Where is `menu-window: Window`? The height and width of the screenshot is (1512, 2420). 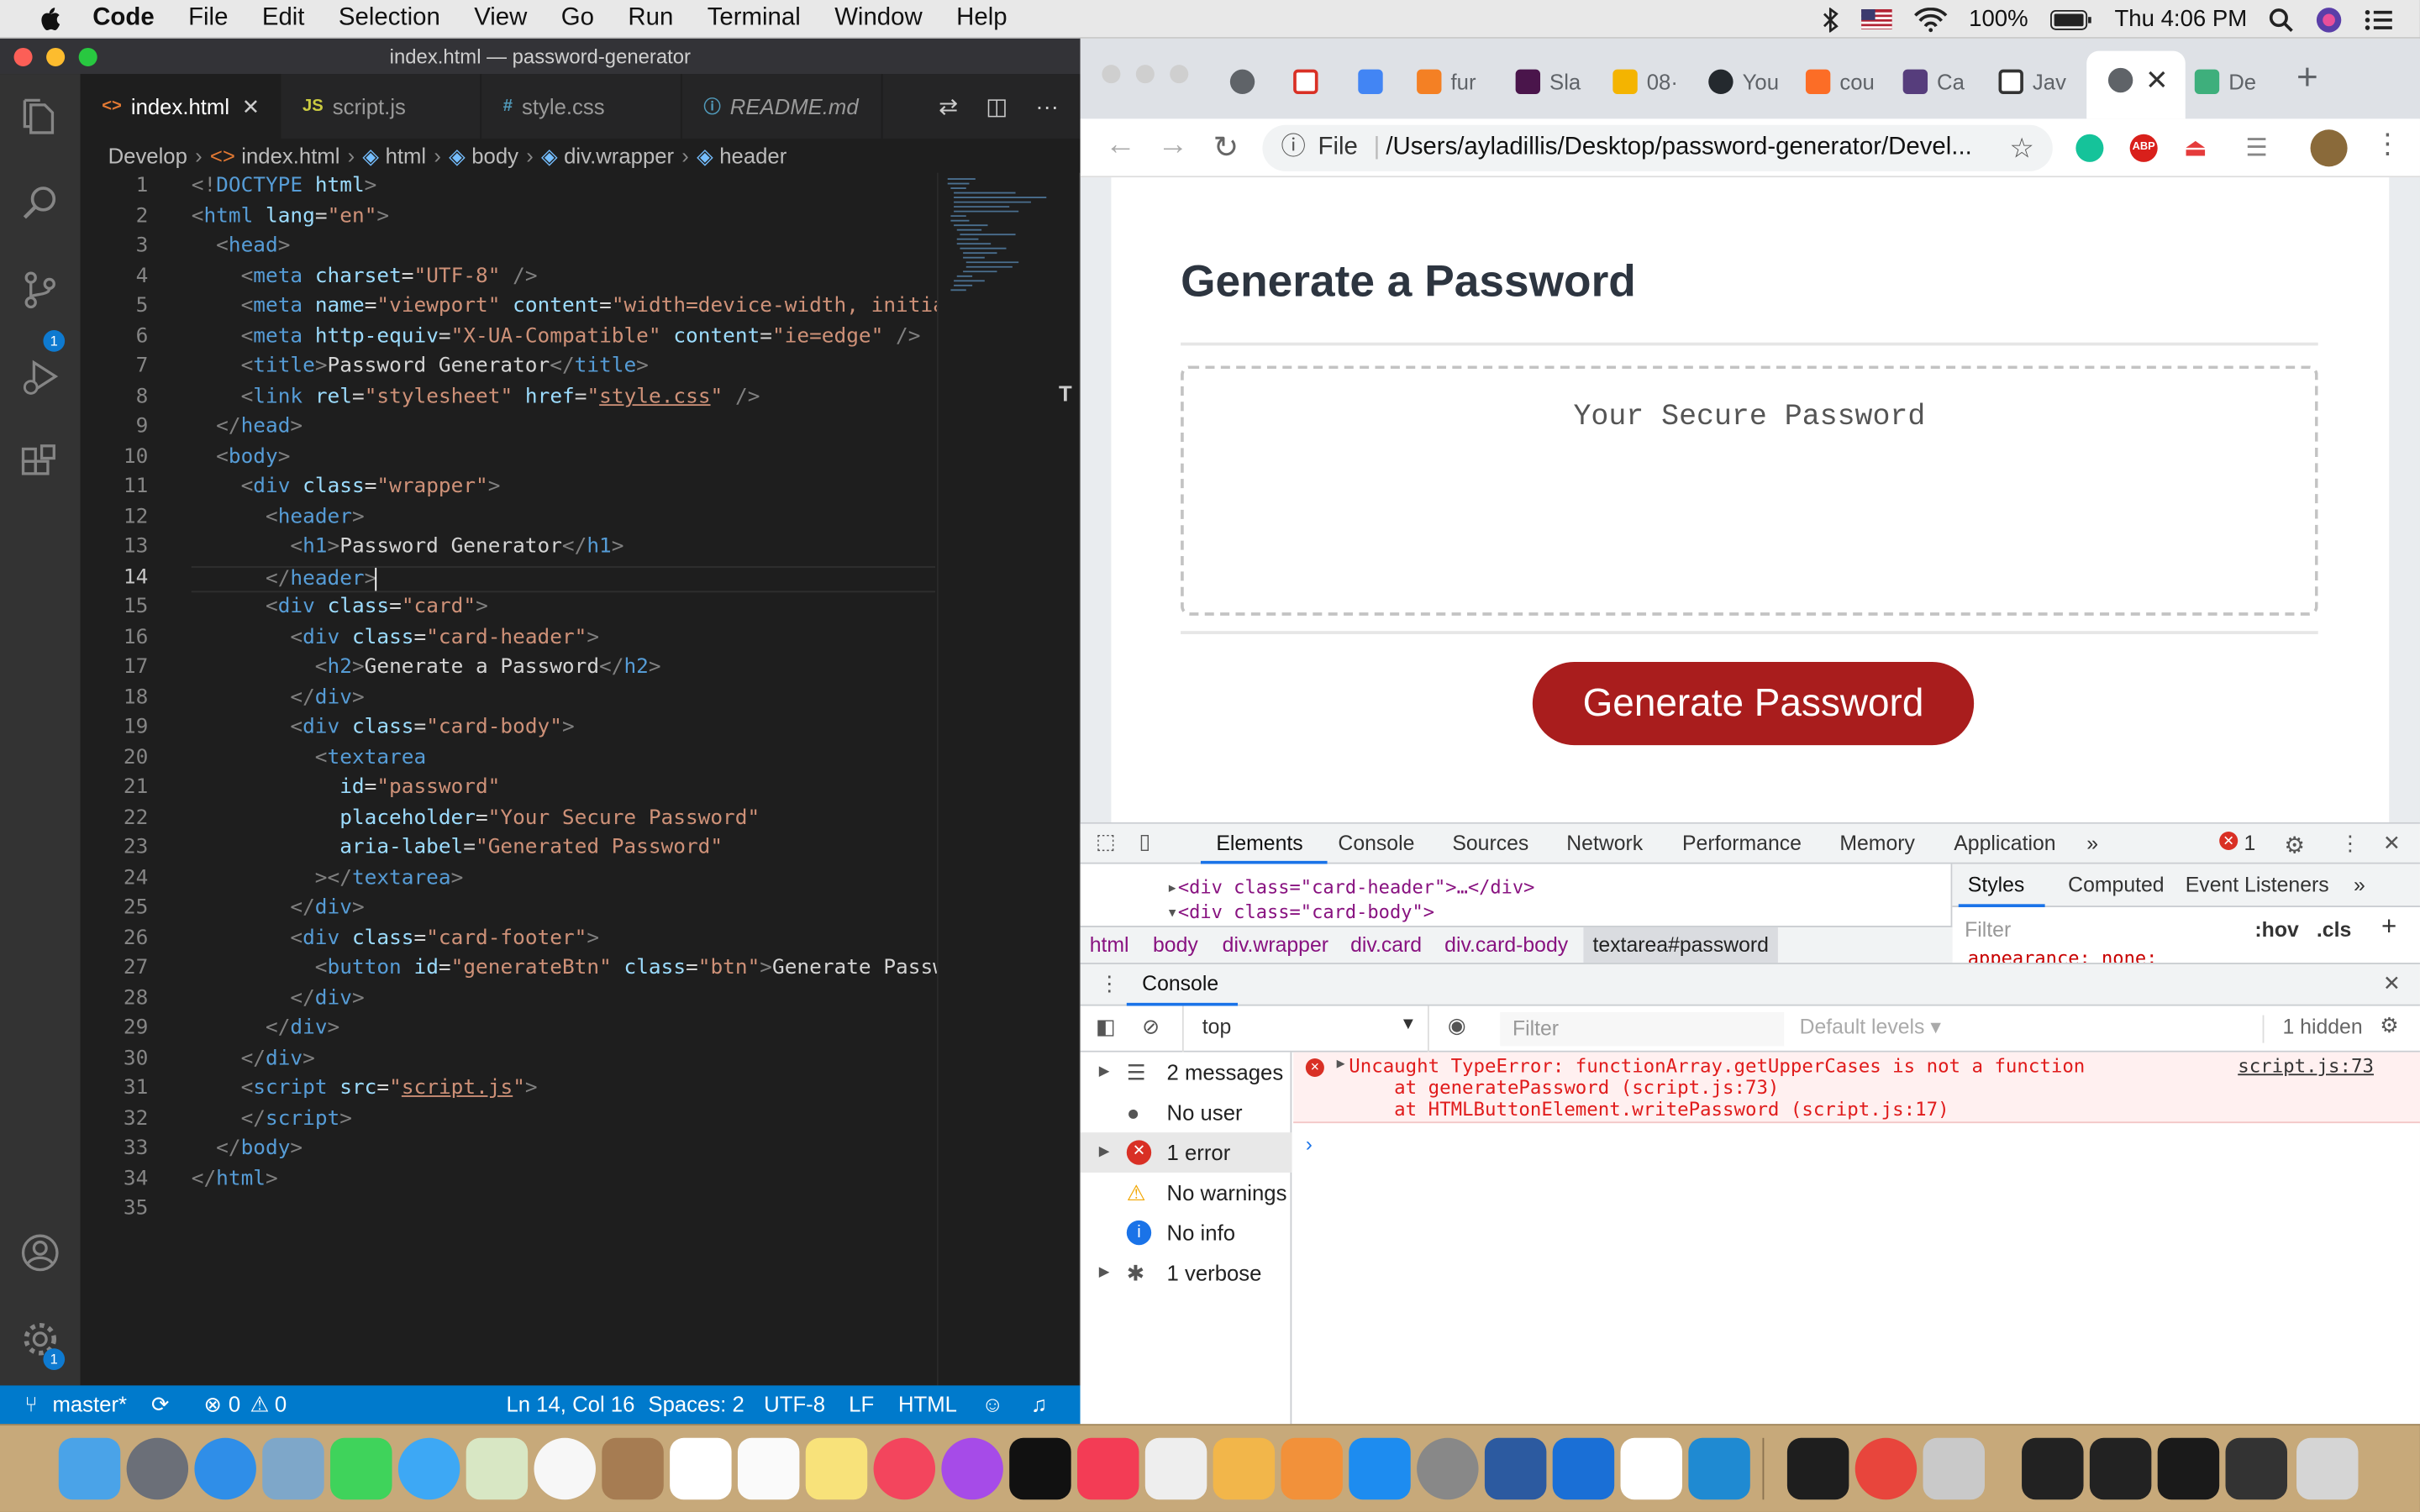 menu-window: Window is located at coordinates (878, 19).